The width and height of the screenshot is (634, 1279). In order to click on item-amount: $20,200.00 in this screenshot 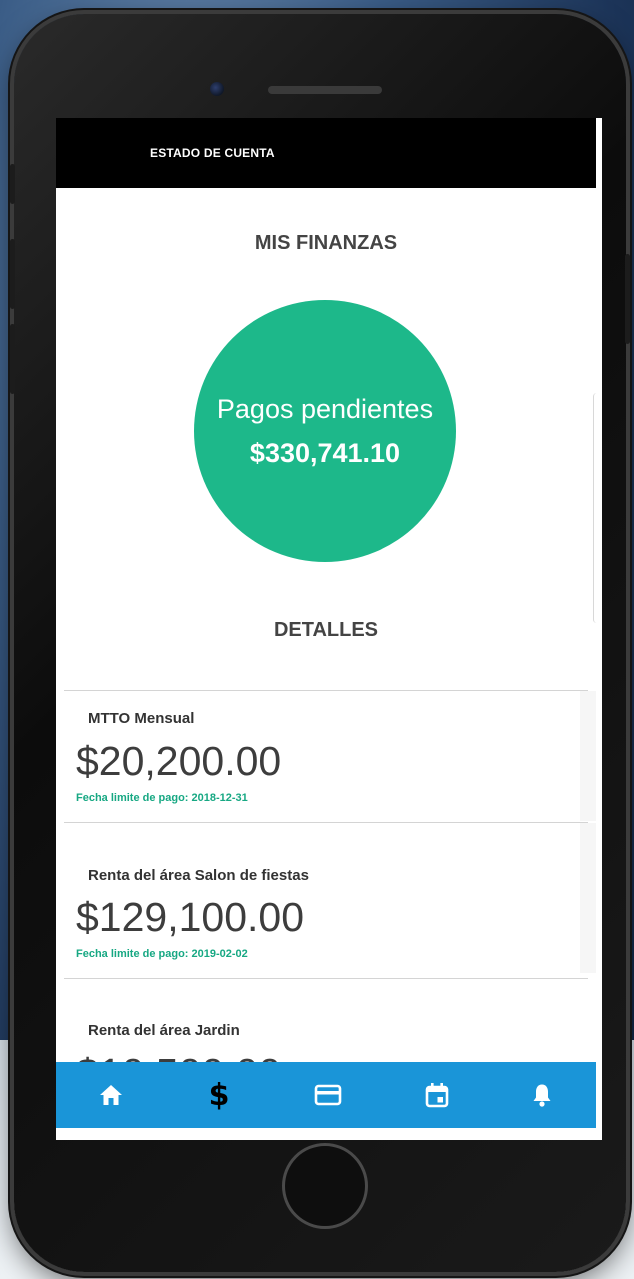, I will do `click(179, 761)`.